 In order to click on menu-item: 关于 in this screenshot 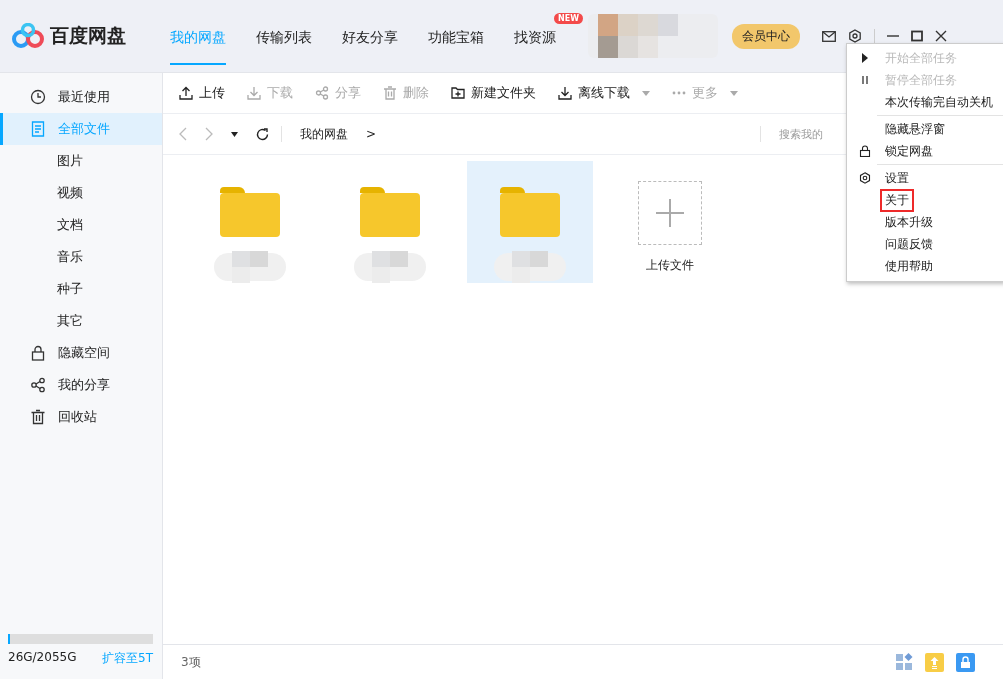, I will do `click(897, 200)`.